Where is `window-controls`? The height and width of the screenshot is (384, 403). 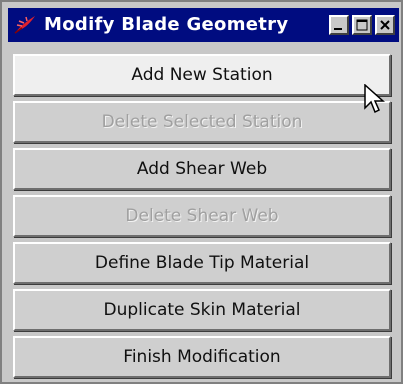
window-controls is located at coordinates (362, 25).